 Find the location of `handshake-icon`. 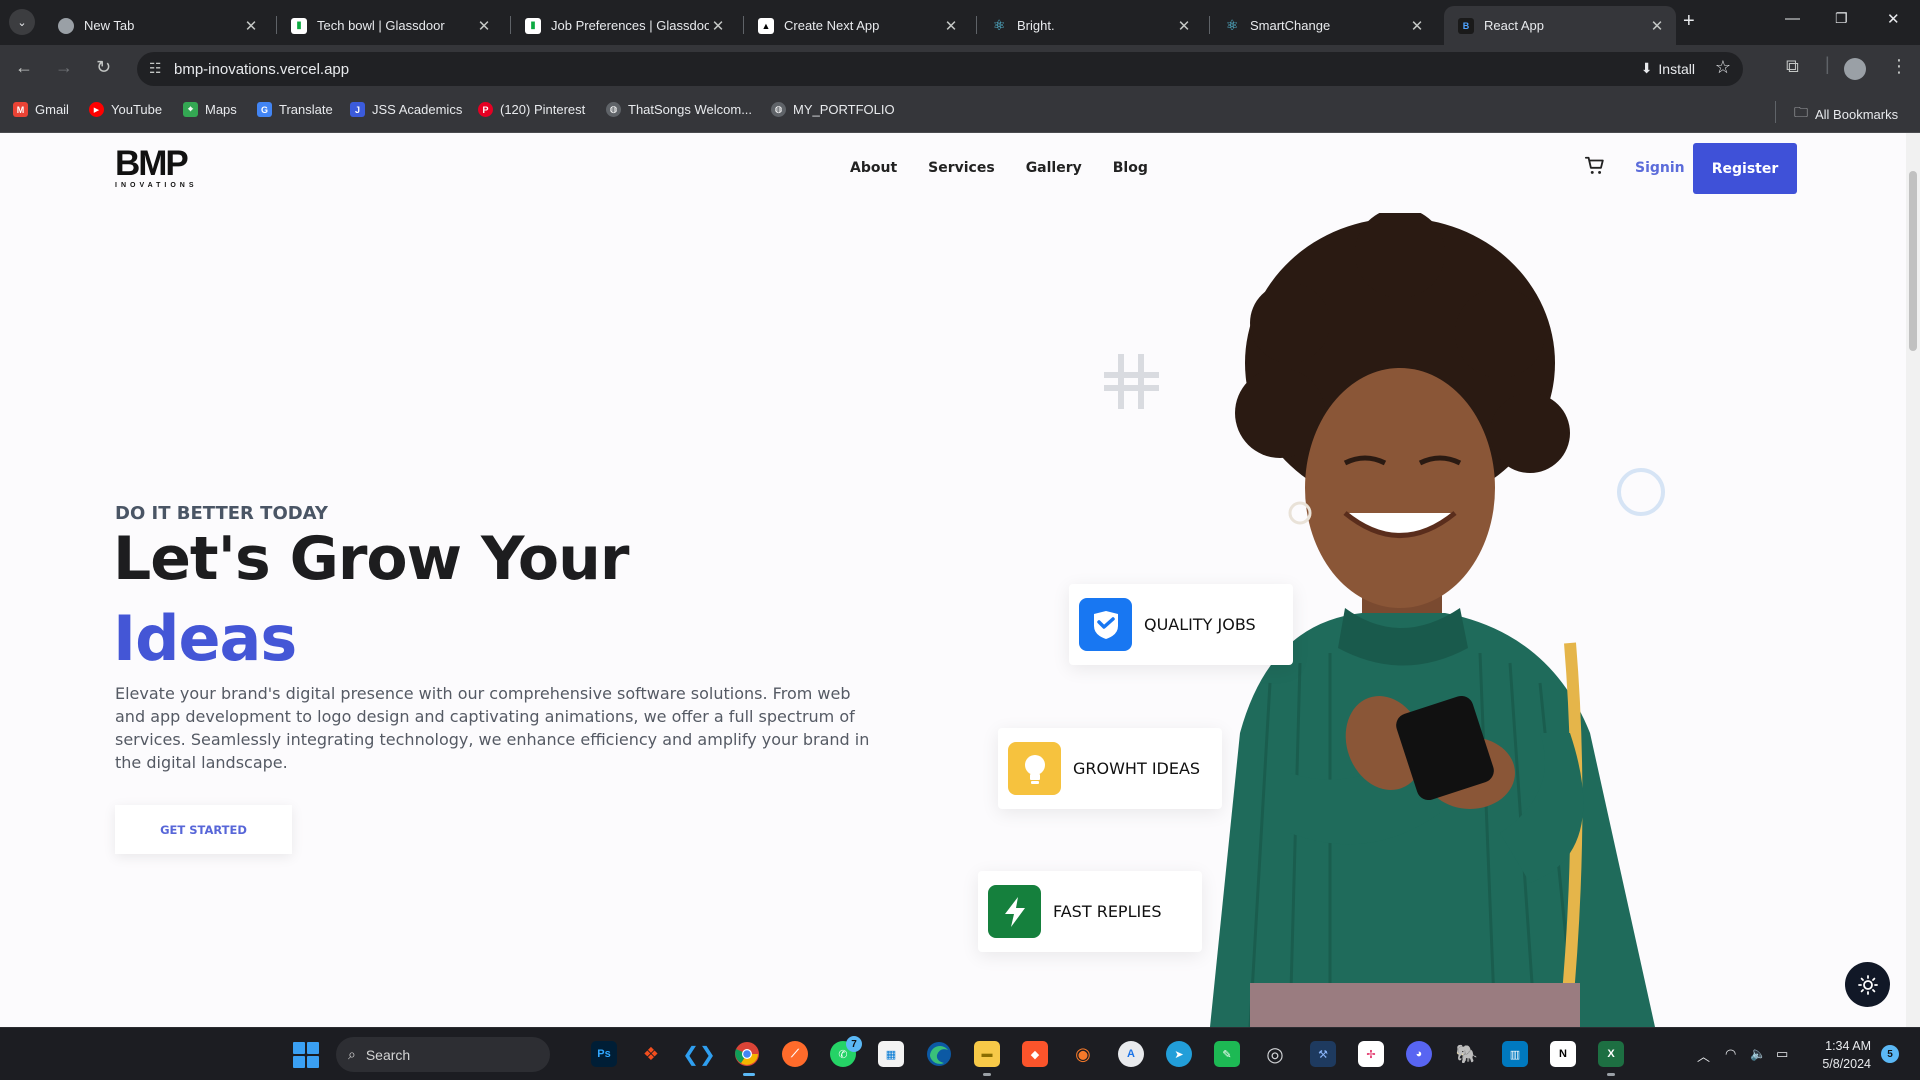

handshake-icon is located at coordinates (1105, 624).